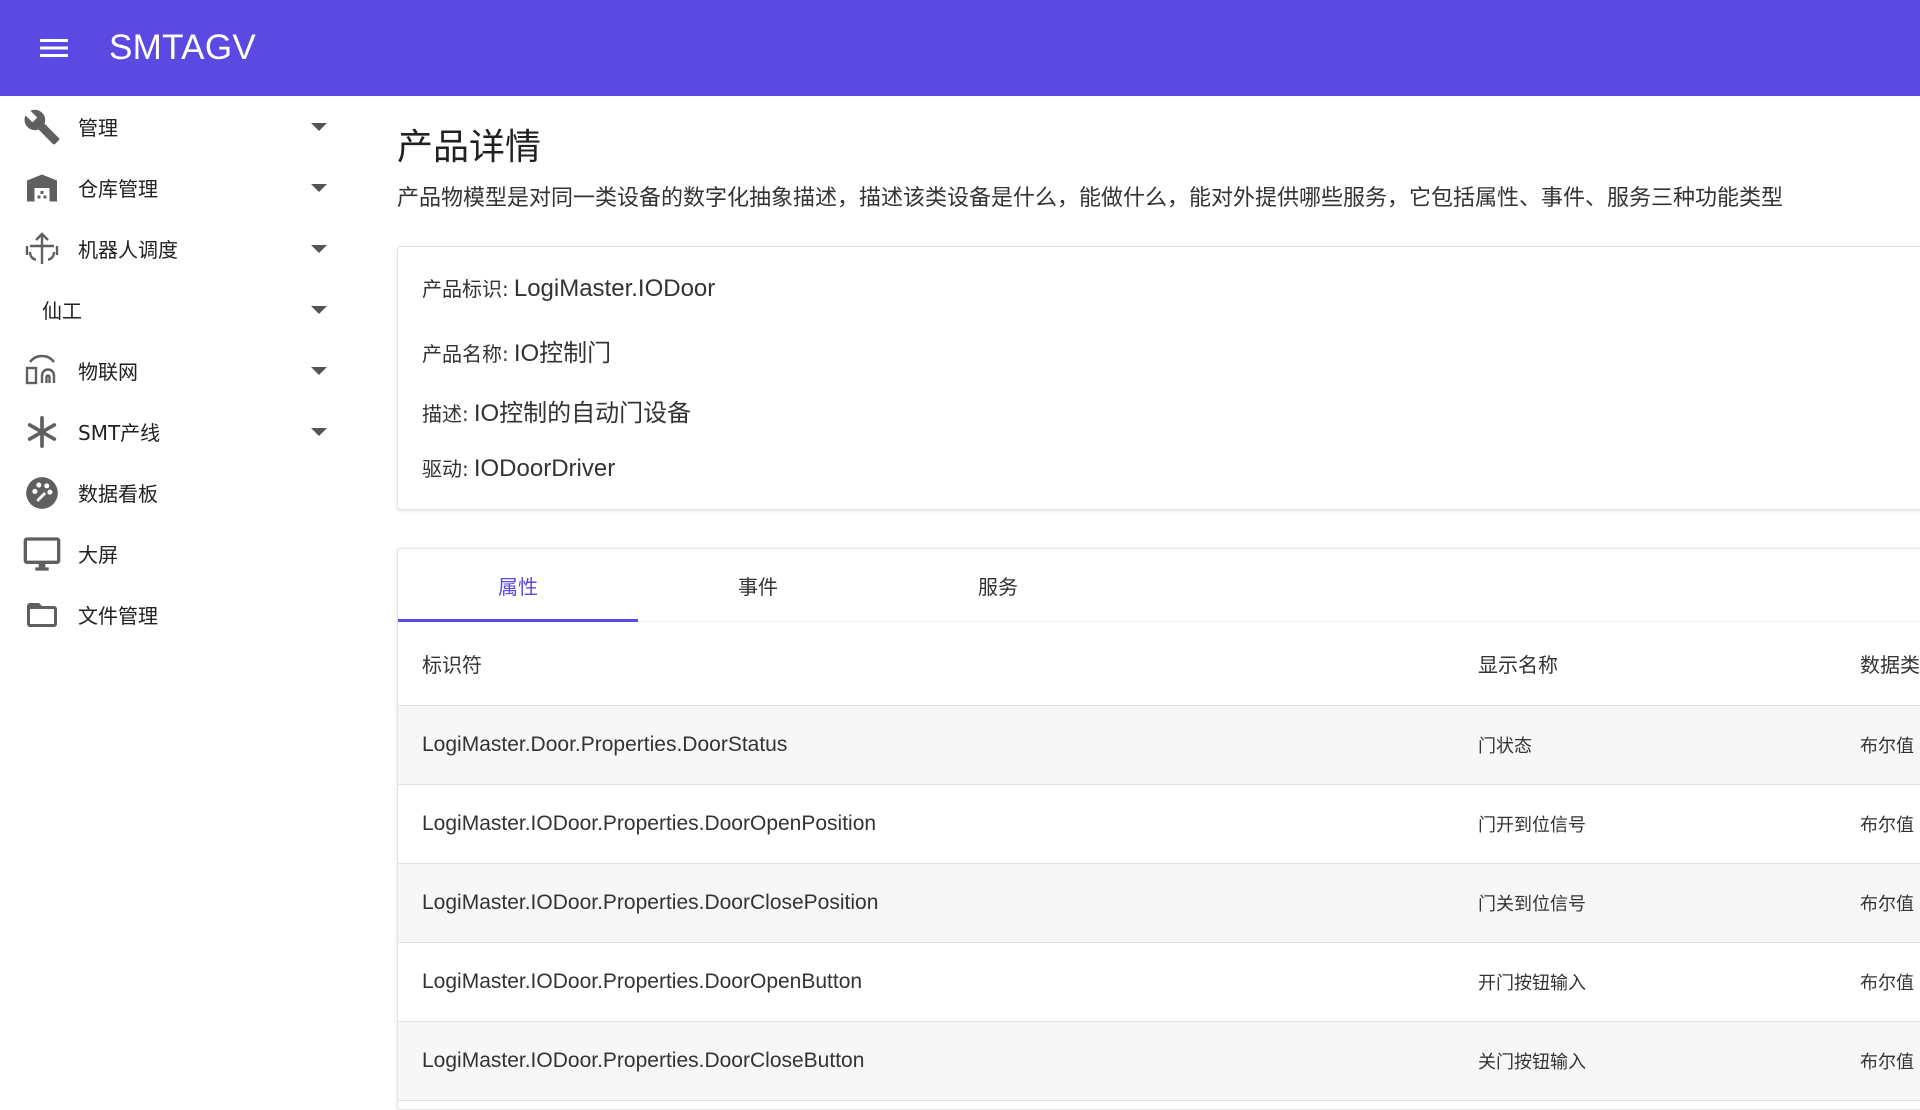 Image resolution: width=1920 pixels, height=1110 pixels. Describe the element at coordinates (960, 48) in the screenshot. I see `app-bar: SMTAGV` at that location.